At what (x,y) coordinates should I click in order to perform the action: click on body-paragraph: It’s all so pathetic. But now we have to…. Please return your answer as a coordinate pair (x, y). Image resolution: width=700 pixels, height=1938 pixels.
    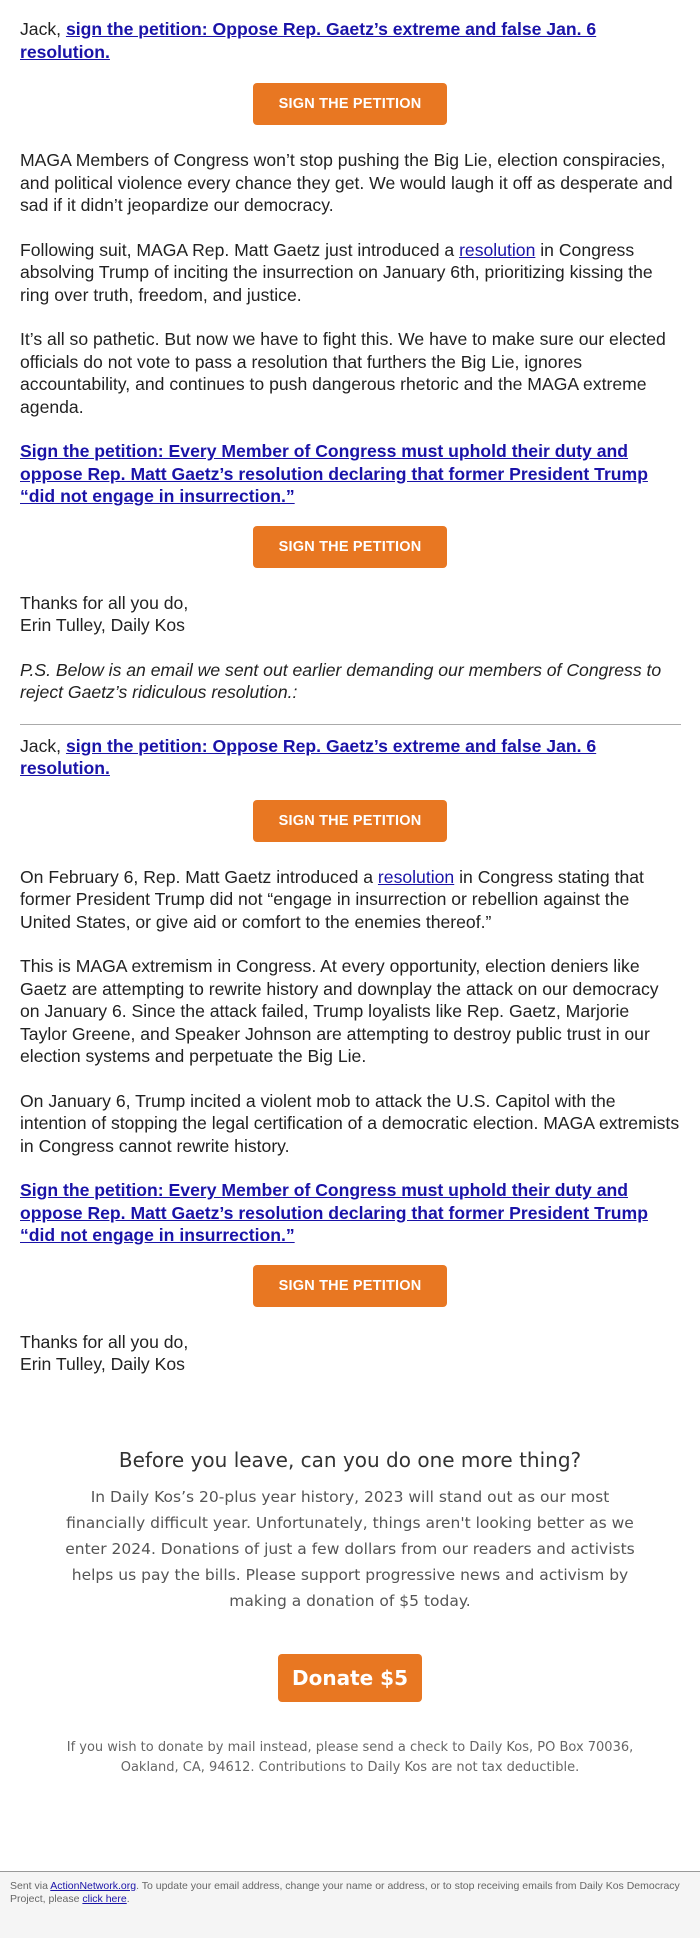
    Looking at the image, I should click on (343, 373).